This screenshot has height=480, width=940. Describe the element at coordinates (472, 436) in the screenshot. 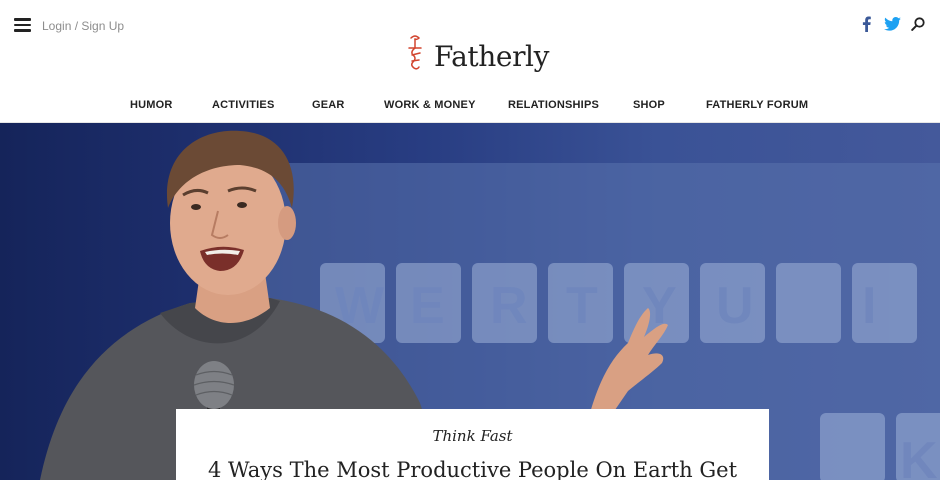

I see `article-kicker: Think Fast` at that location.